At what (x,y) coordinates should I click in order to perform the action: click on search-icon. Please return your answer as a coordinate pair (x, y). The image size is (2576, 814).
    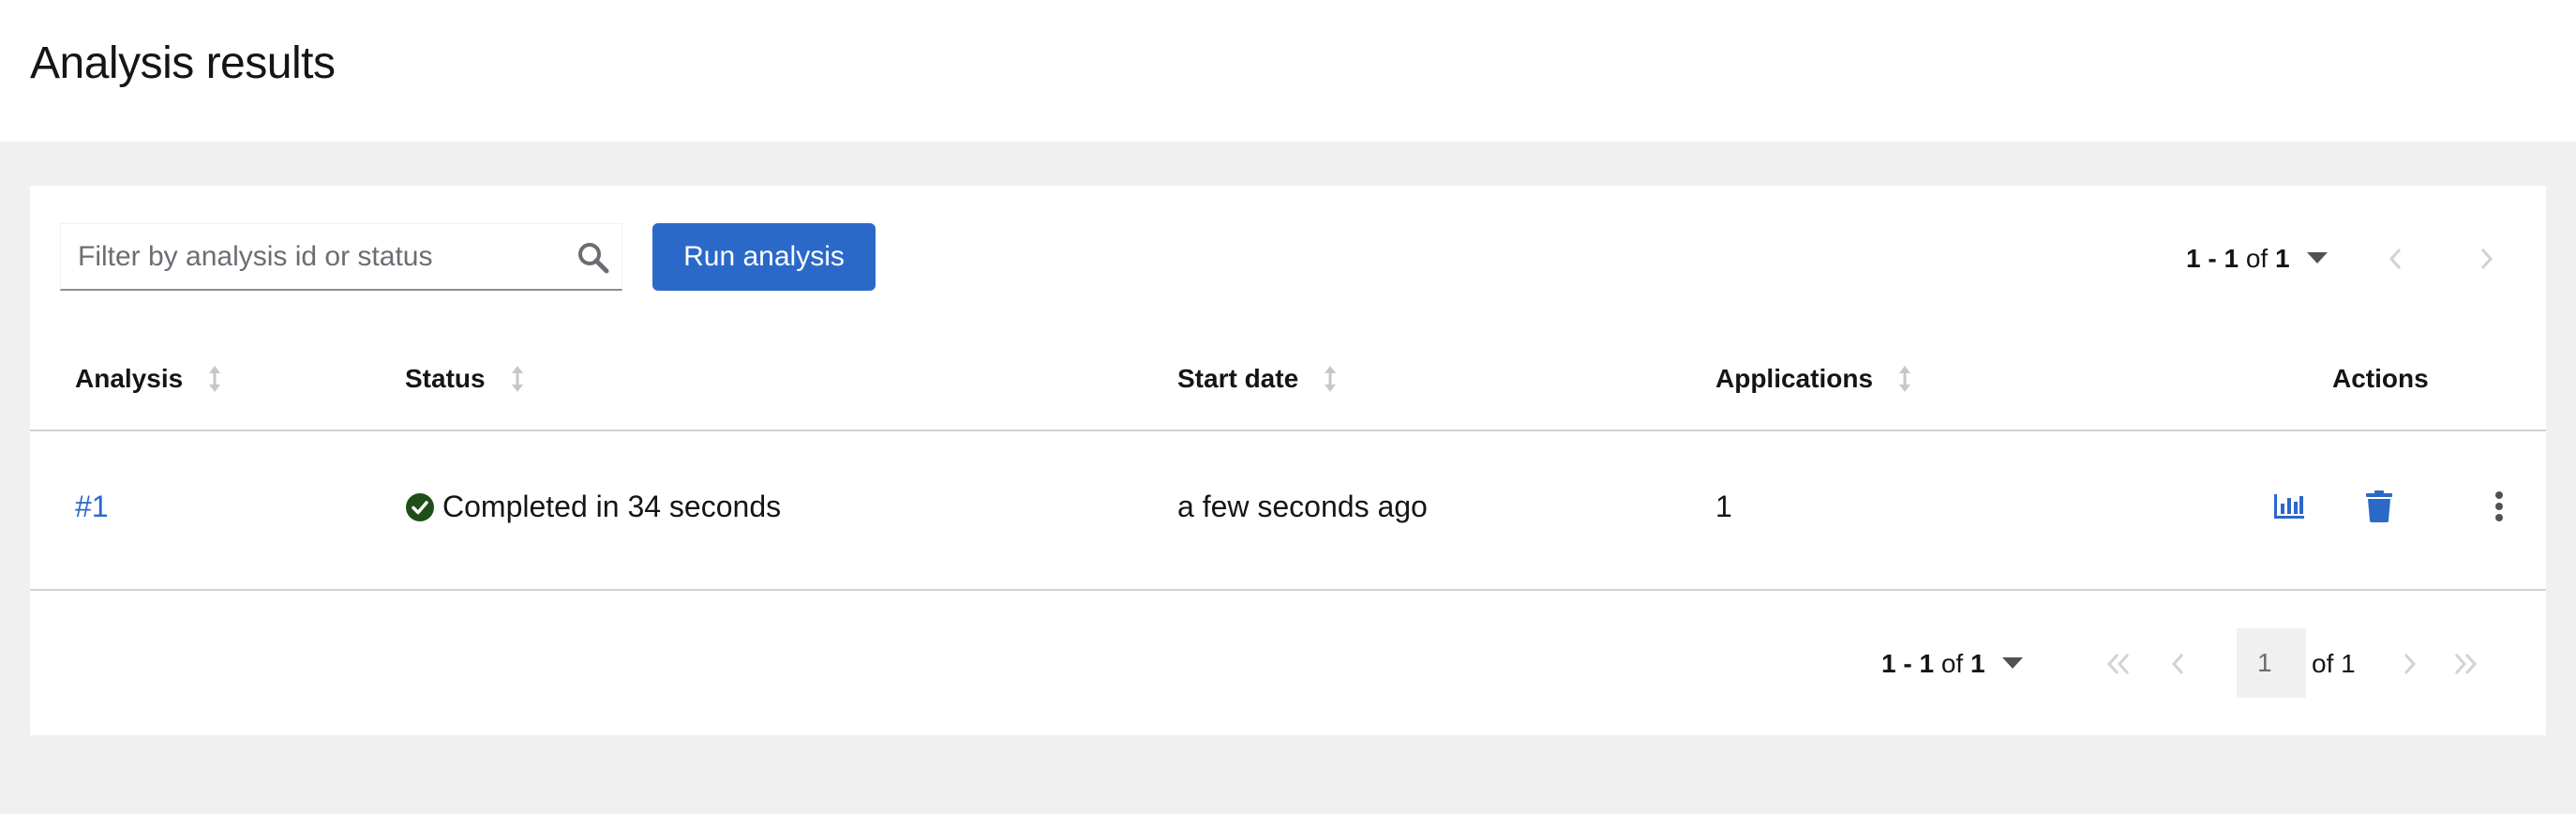
    Looking at the image, I should click on (593, 258).